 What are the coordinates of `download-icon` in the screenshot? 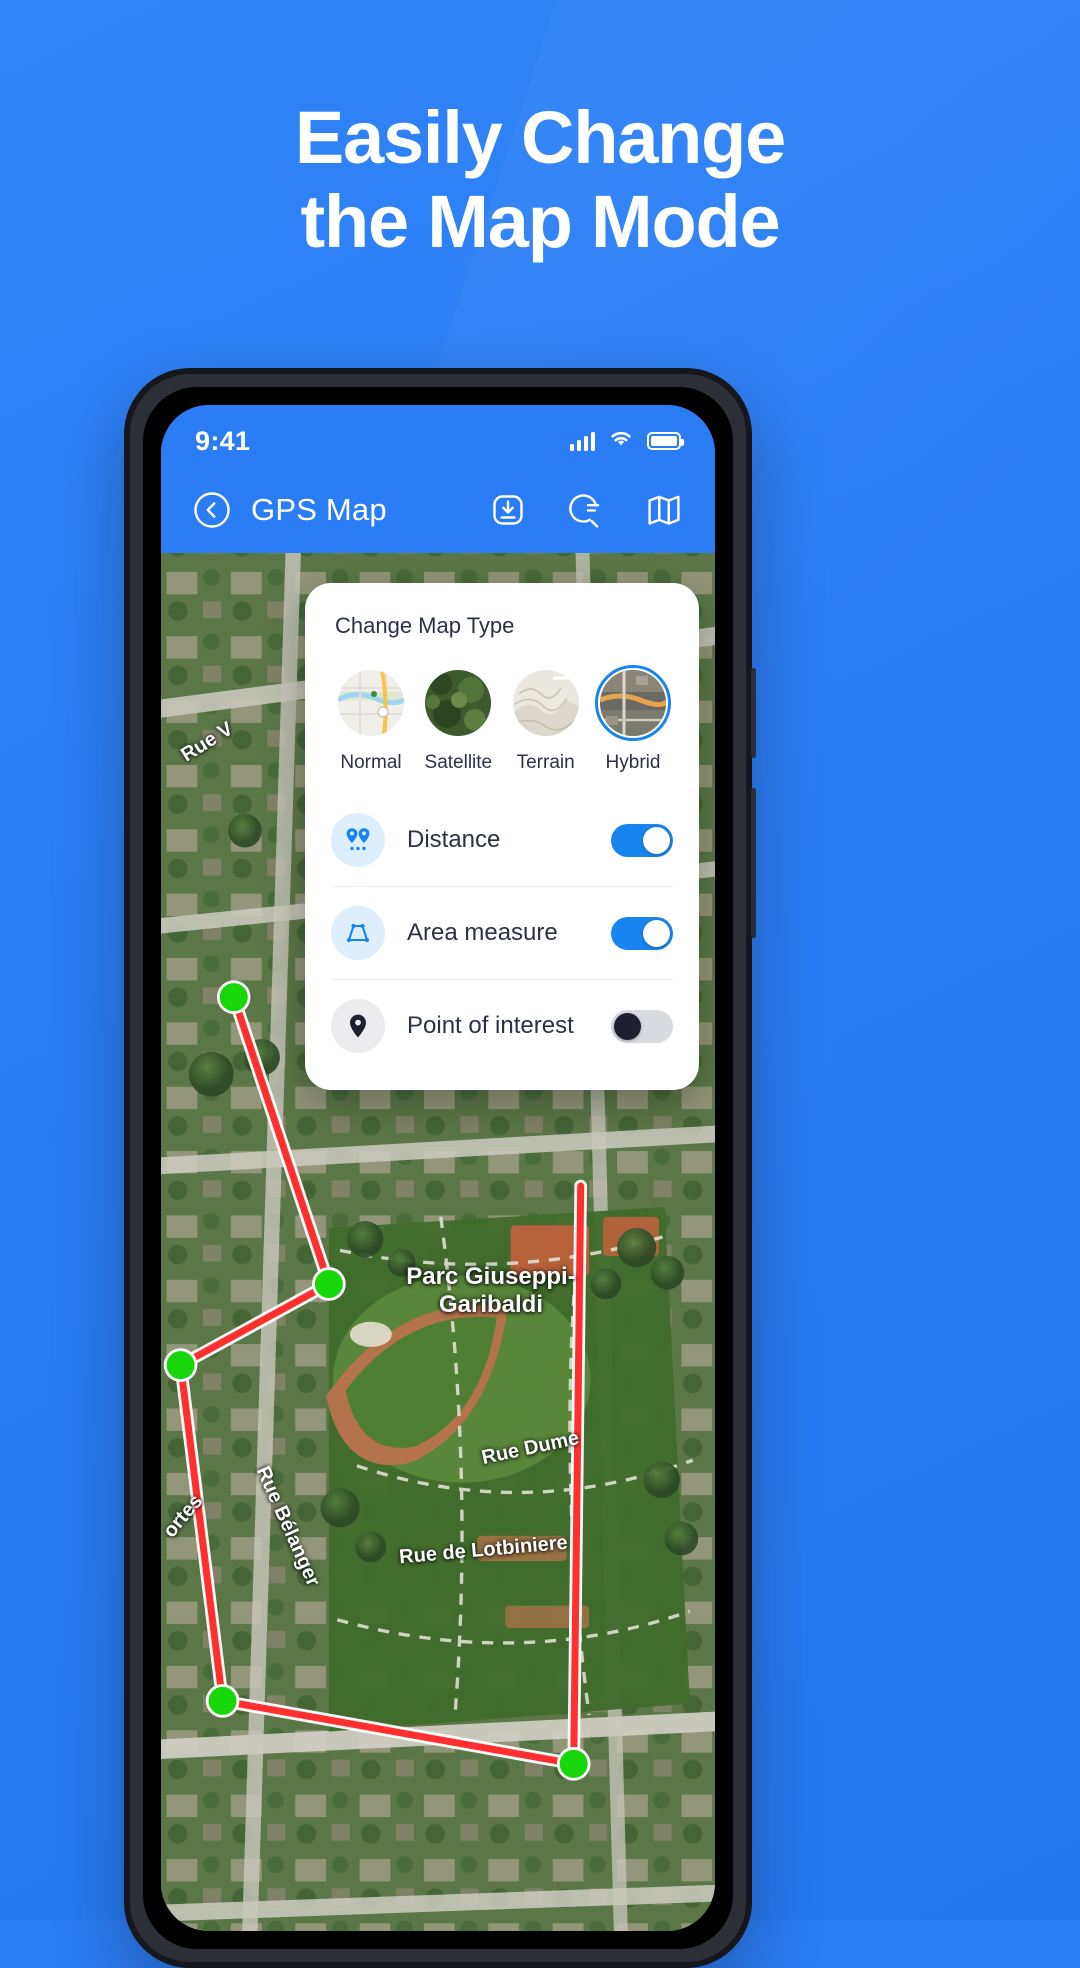 It's located at (508, 510).